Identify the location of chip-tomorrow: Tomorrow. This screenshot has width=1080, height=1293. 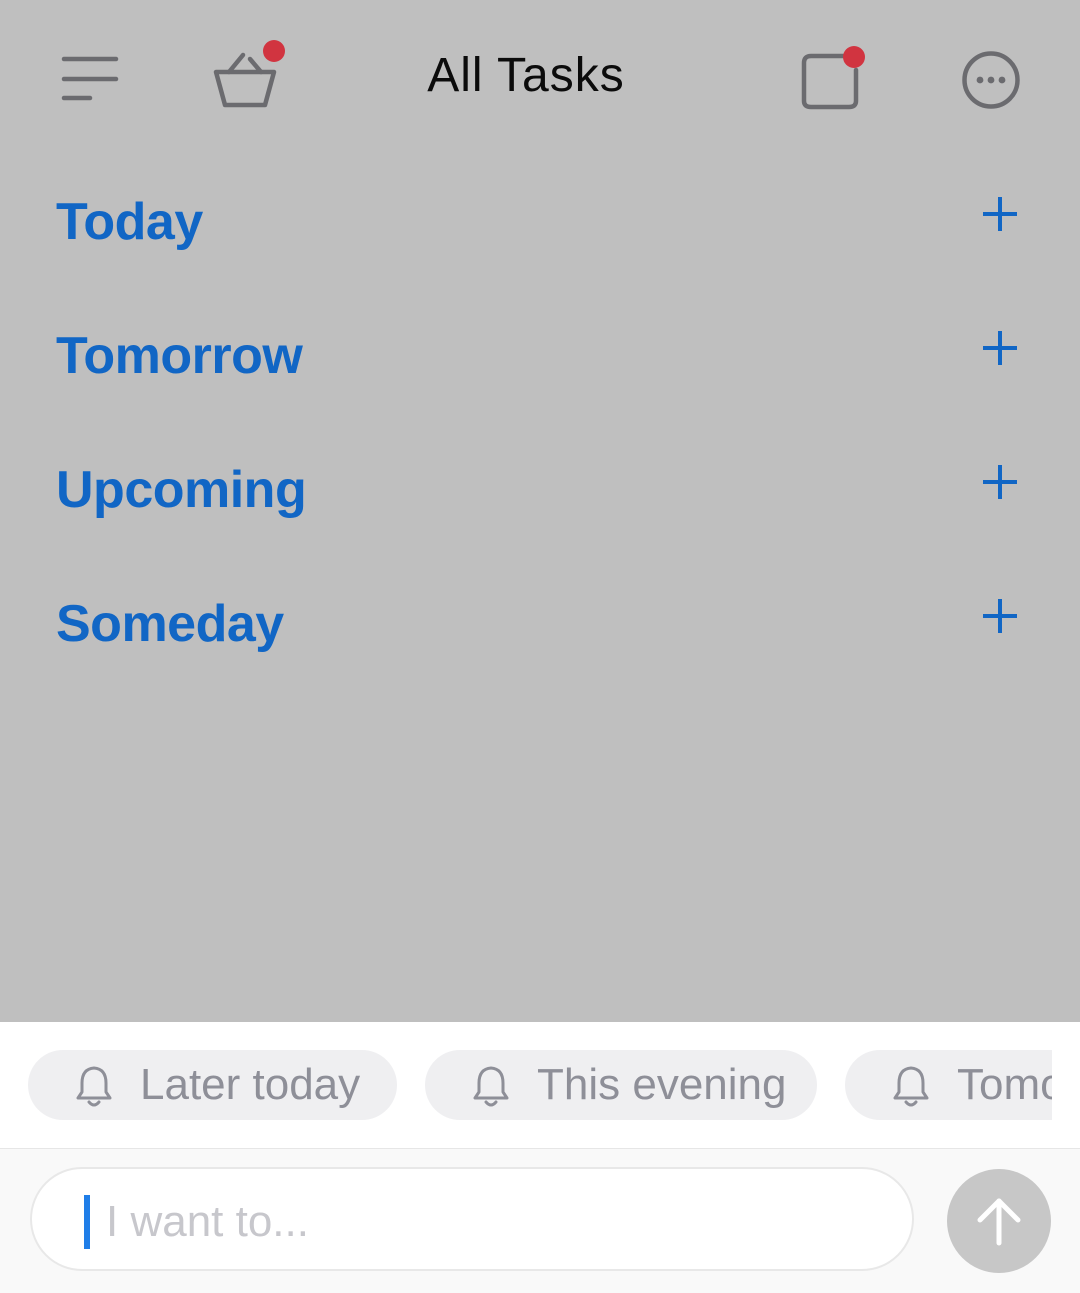
(948, 1085).